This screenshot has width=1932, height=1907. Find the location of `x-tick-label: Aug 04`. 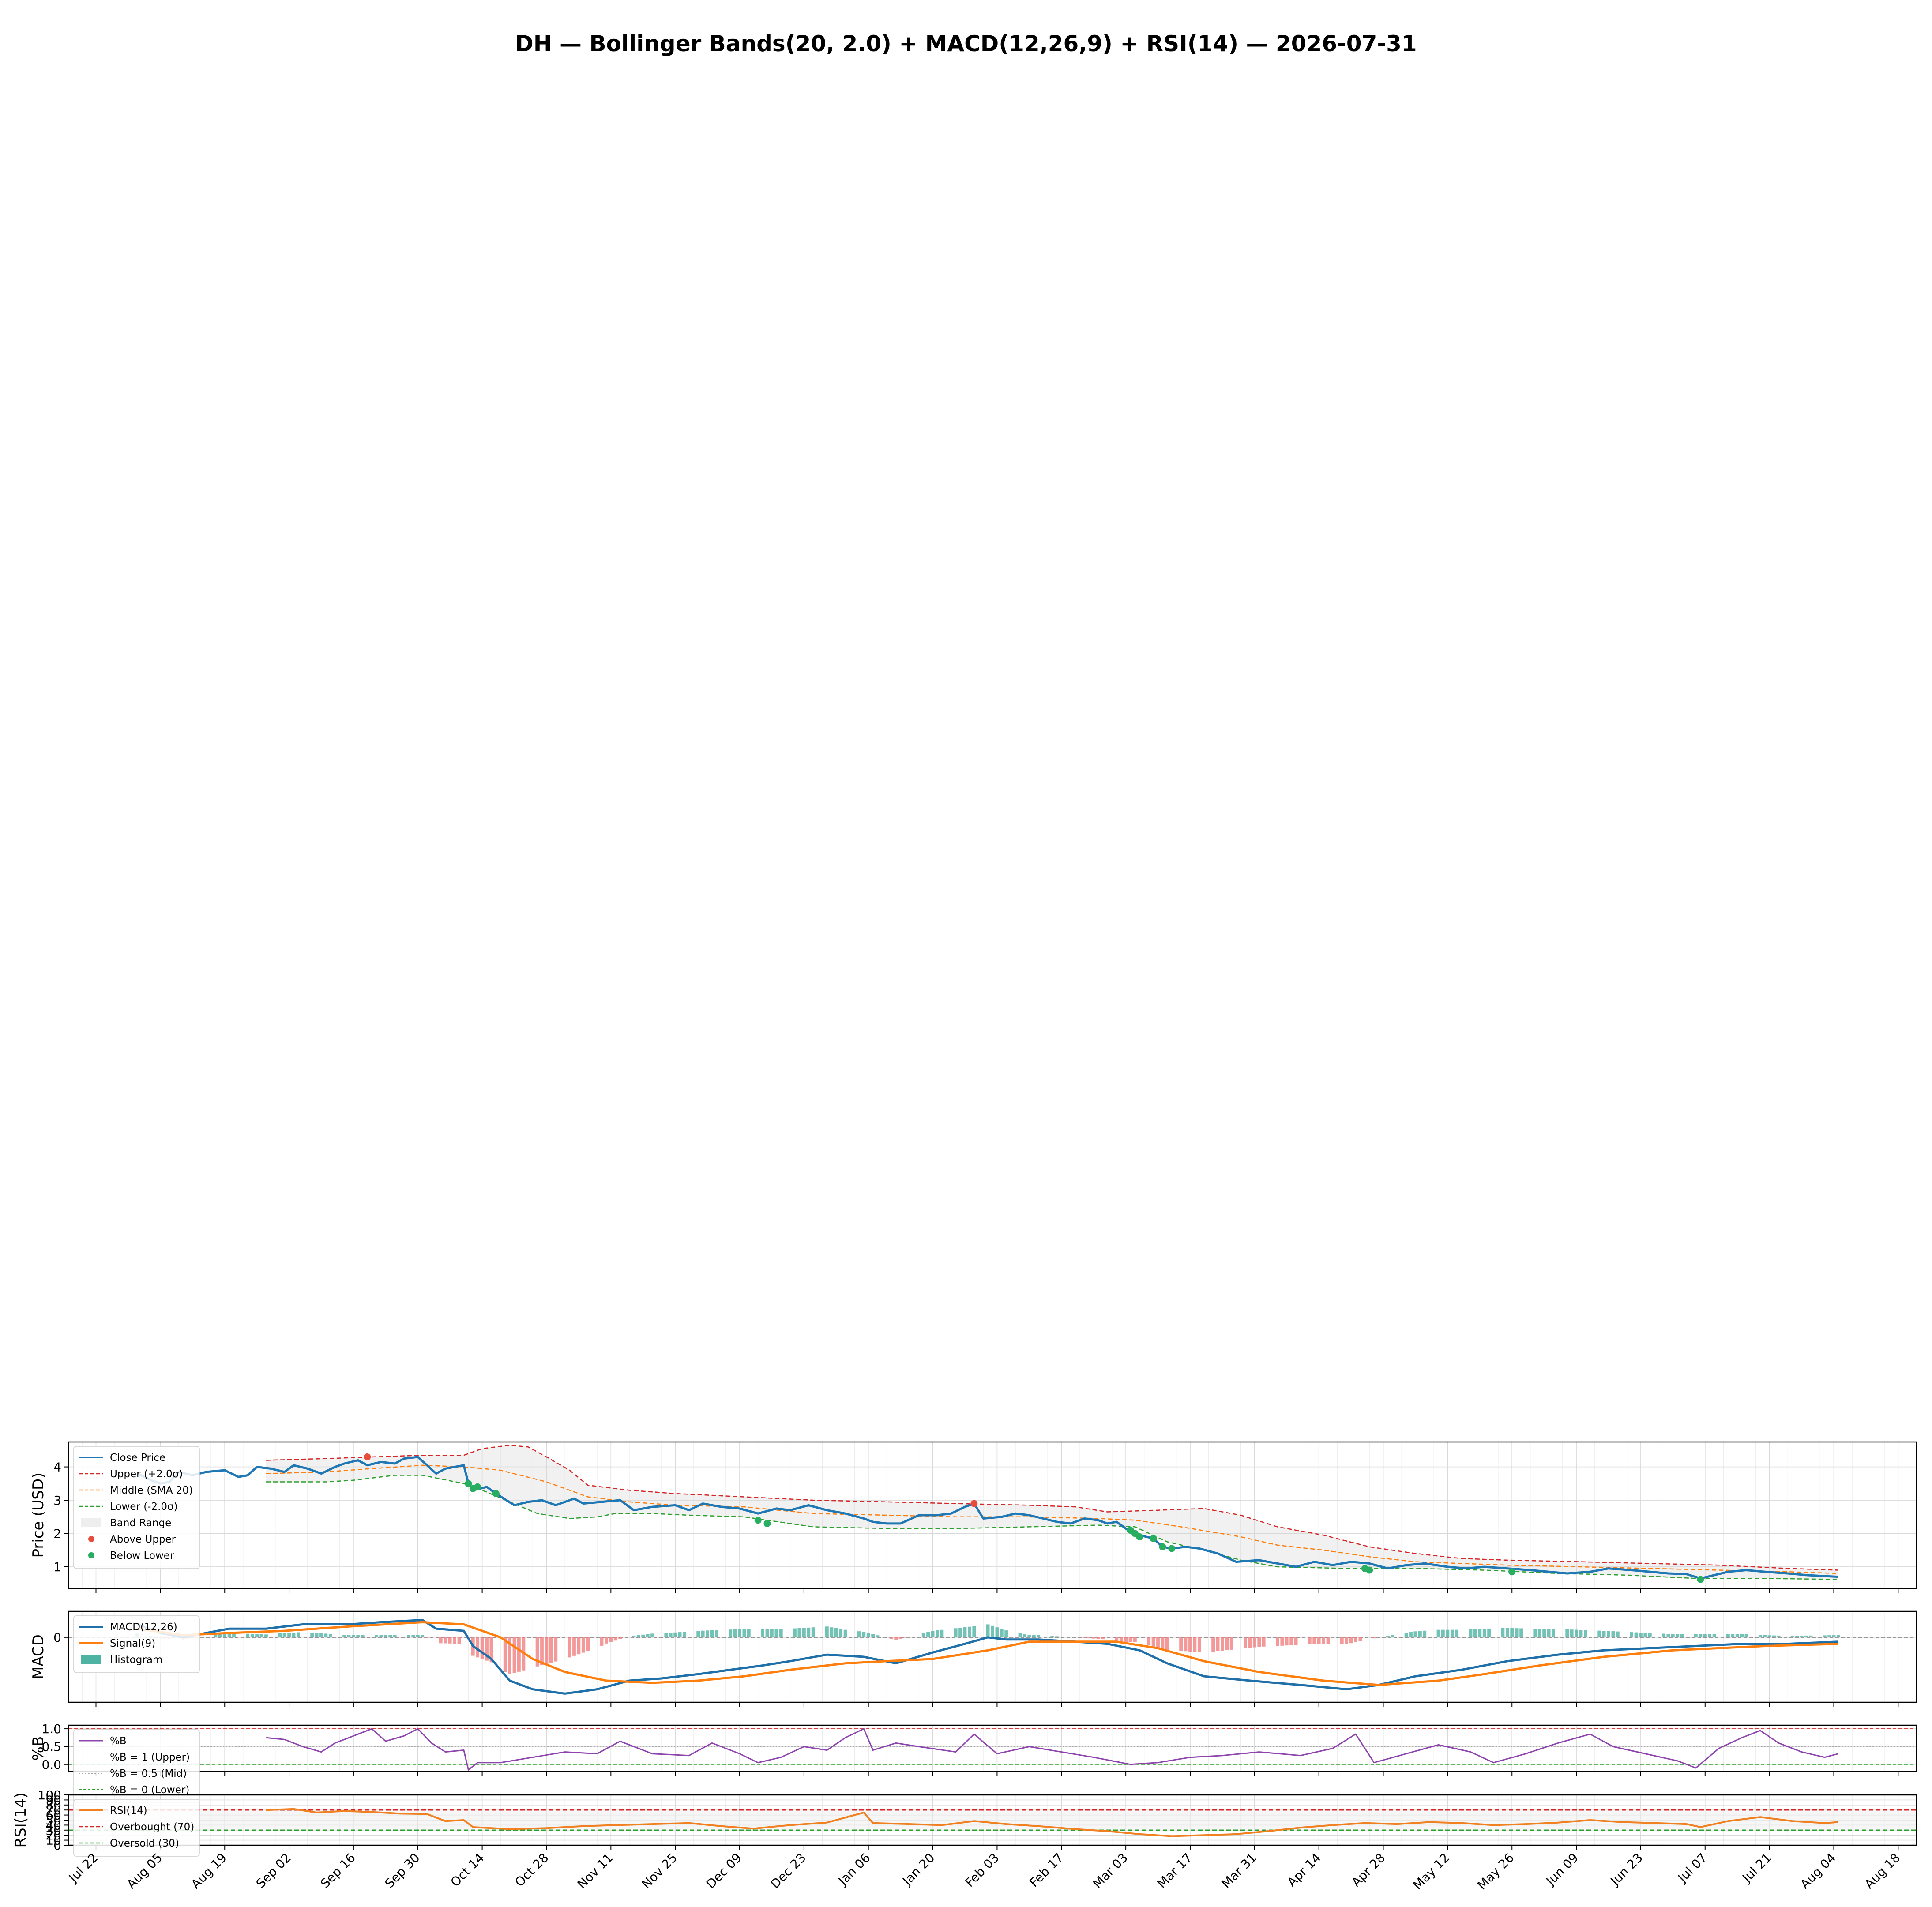

x-tick-label: Aug 04 is located at coordinates (1817, 1871).